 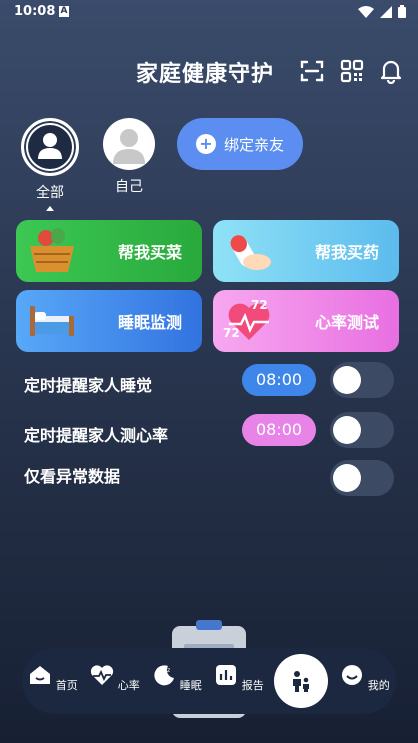 What do you see at coordinates (250, 252) in the screenshot?
I see `medicine-pill-icon` at bounding box center [250, 252].